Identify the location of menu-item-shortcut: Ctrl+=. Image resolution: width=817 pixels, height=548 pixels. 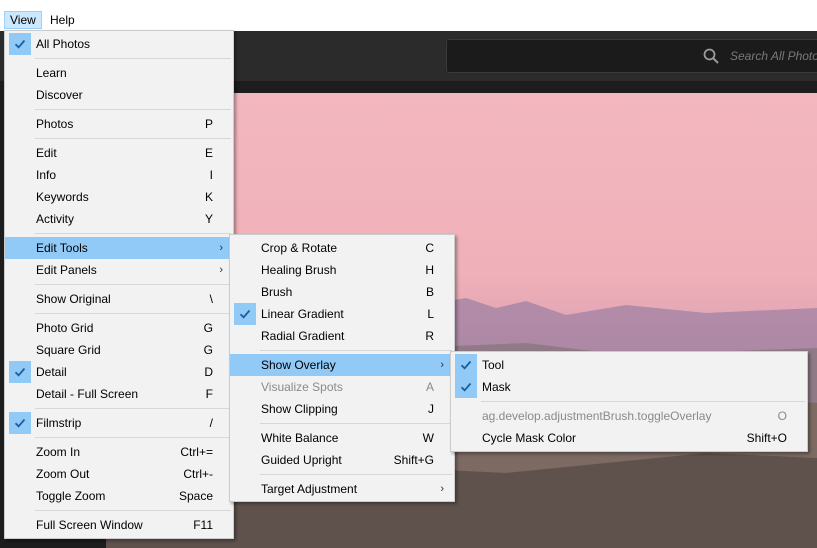
(196, 452).